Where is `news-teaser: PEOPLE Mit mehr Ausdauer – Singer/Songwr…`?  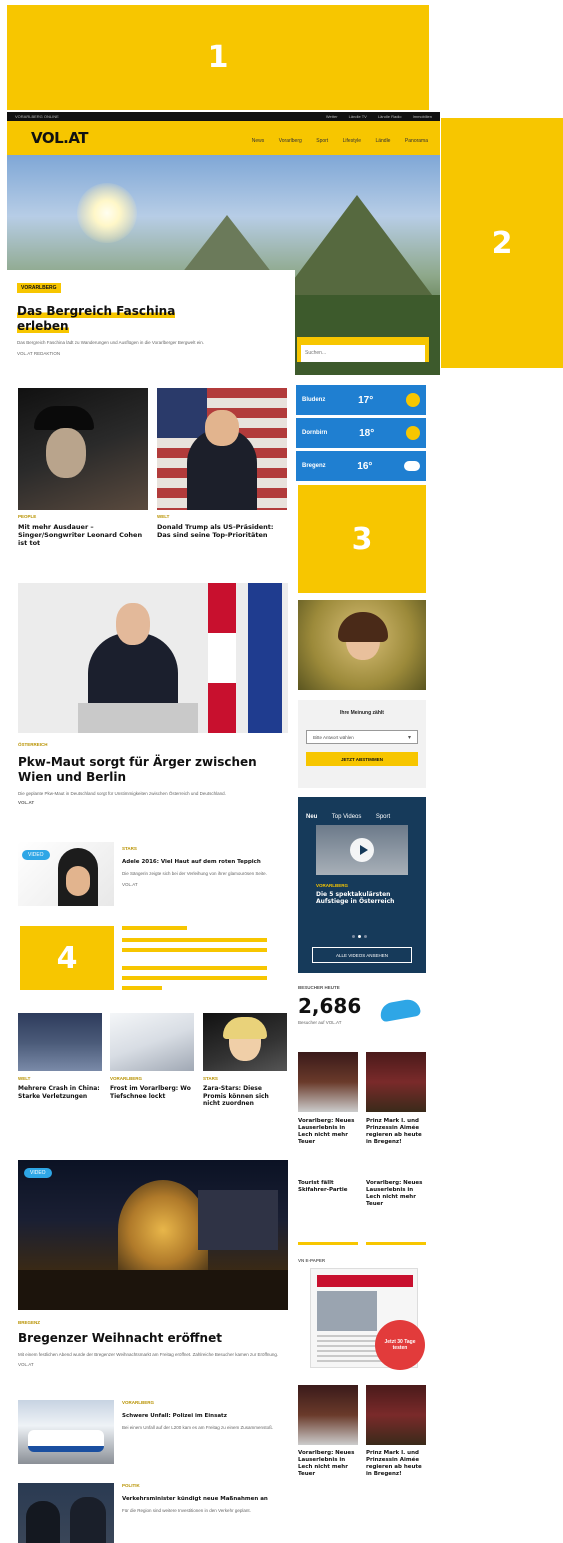 news-teaser: PEOPLE Mit mehr Ausdauer – Singer/Songwr… is located at coordinates (83, 530).